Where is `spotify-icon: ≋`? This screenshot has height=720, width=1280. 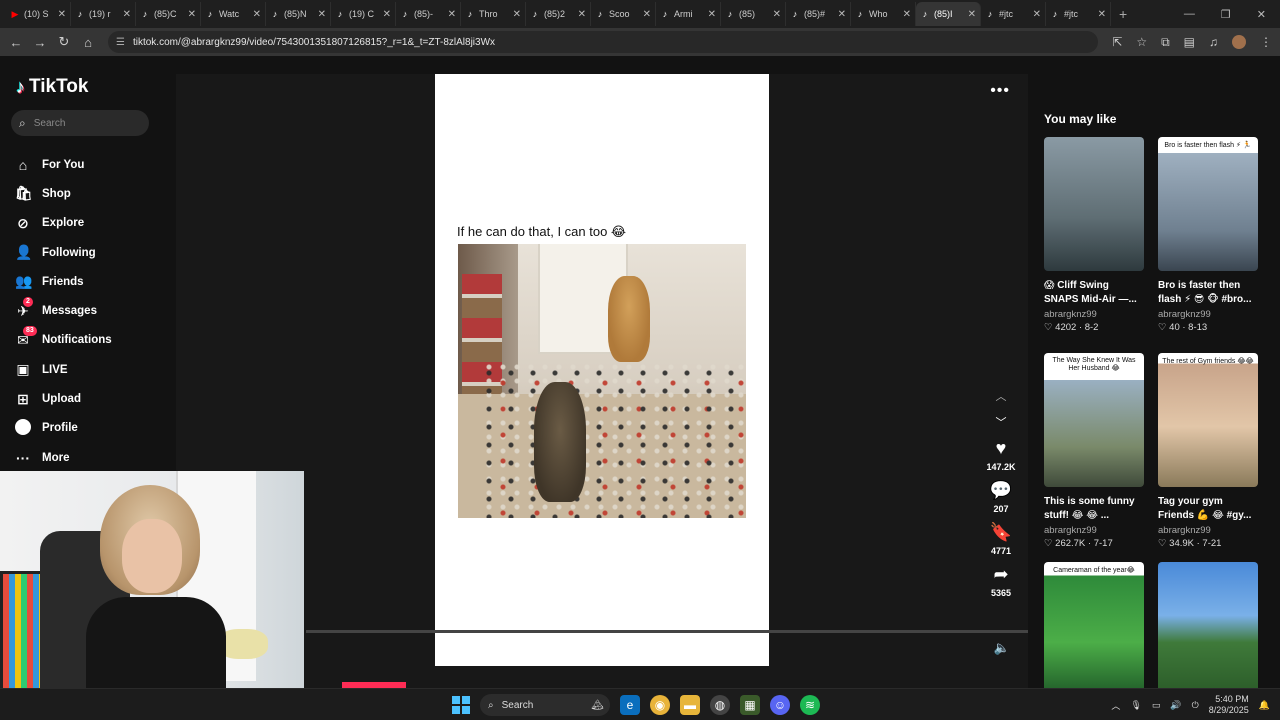 spotify-icon: ≋ is located at coordinates (810, 705).